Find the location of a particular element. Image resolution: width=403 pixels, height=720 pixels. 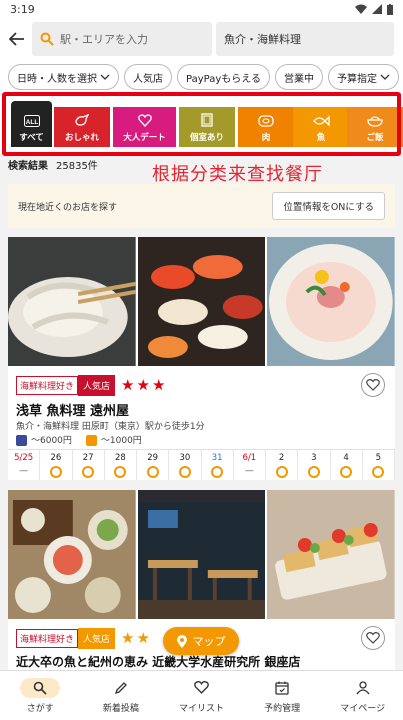

calendar-date: 5 is located at coordinates (378, 458).